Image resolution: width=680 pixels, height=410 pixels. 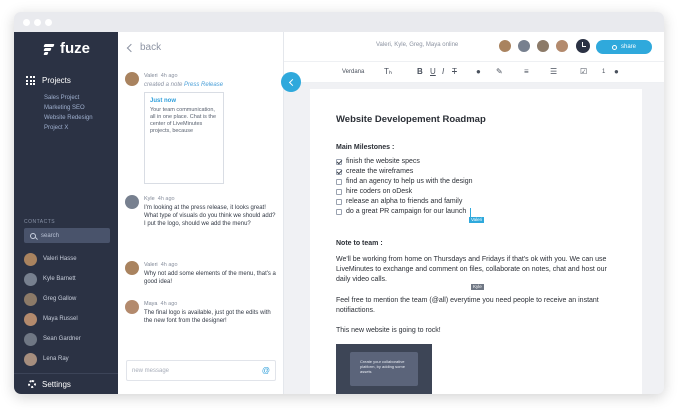 I want to click on formatting-toolbar: Verdana Tₕ B U I T ● ✎ ≡ ☰ ☑ 1 ●, so click(x=474, y=72).